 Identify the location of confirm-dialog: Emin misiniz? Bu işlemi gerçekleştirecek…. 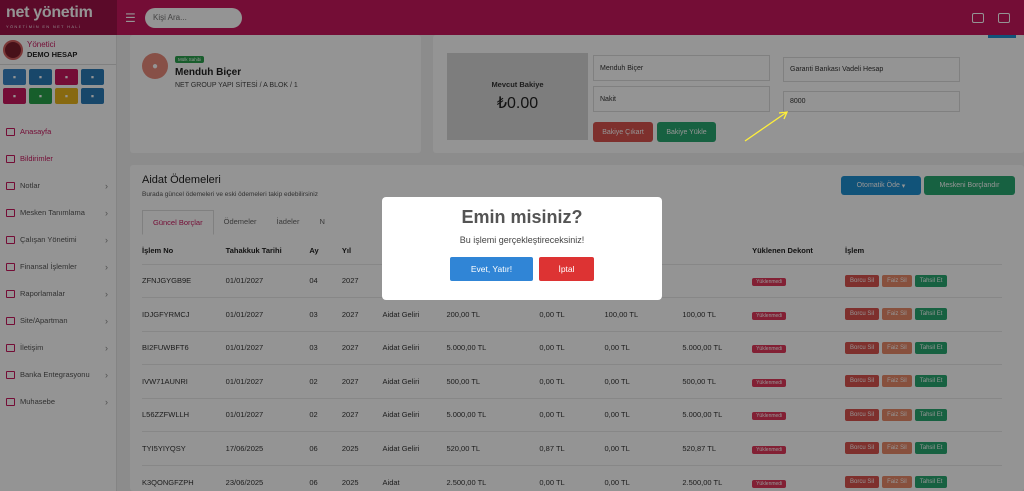
(522, 248).